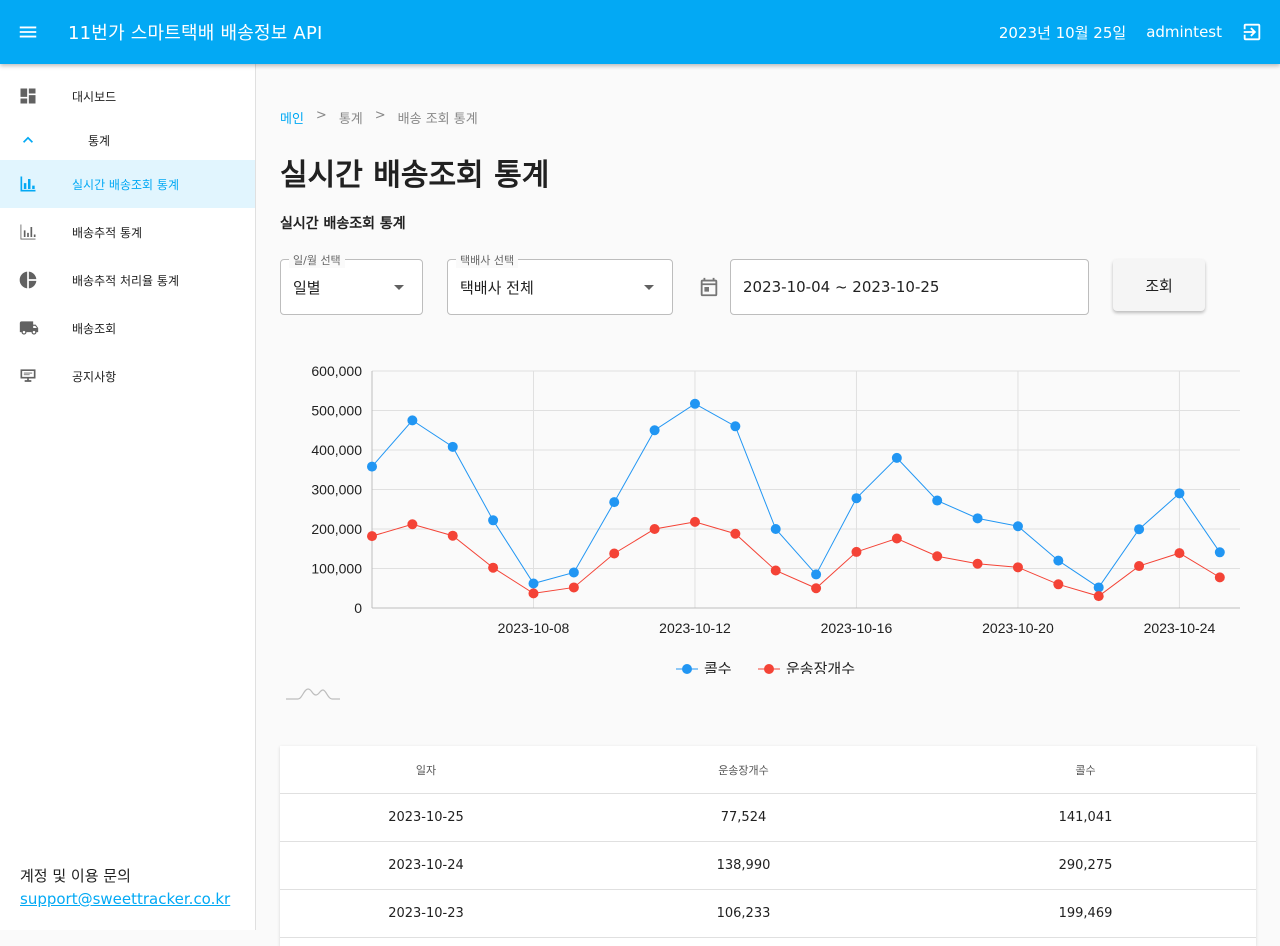  I want to click on period-select: 일/월 선택 일별, so click(351, 283).